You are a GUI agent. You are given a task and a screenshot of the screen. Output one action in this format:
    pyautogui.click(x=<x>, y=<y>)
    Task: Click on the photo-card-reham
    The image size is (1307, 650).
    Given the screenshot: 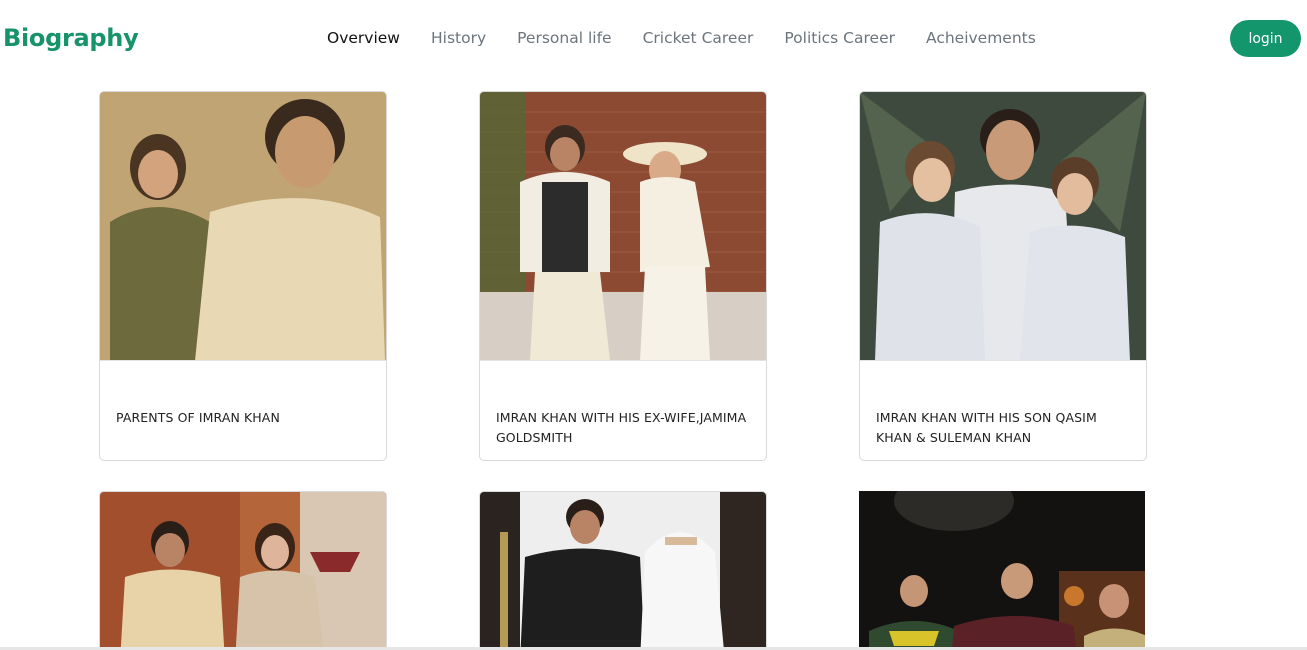 What is the action you would take?
    pyautogui.click(x=243, y=570)
    